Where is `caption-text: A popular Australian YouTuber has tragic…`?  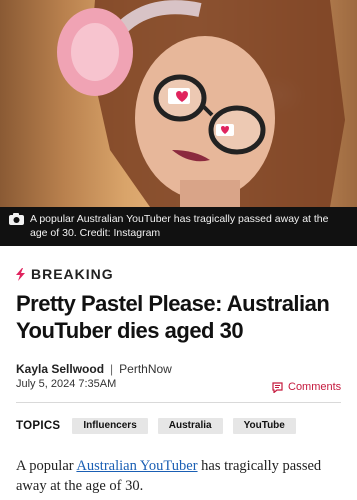 caption-text: A popular Australian YouTuber has tragic… is located at coordinates (179, 226).